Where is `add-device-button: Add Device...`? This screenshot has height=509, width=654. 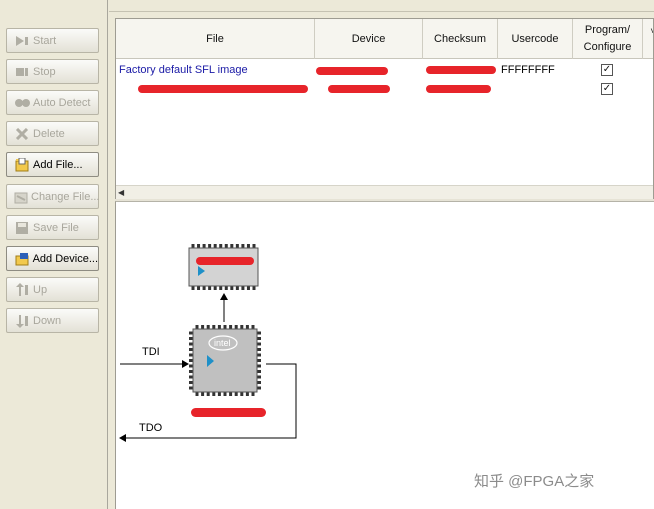
add-device-button: Add Device... is located at coordinates (52, 258).